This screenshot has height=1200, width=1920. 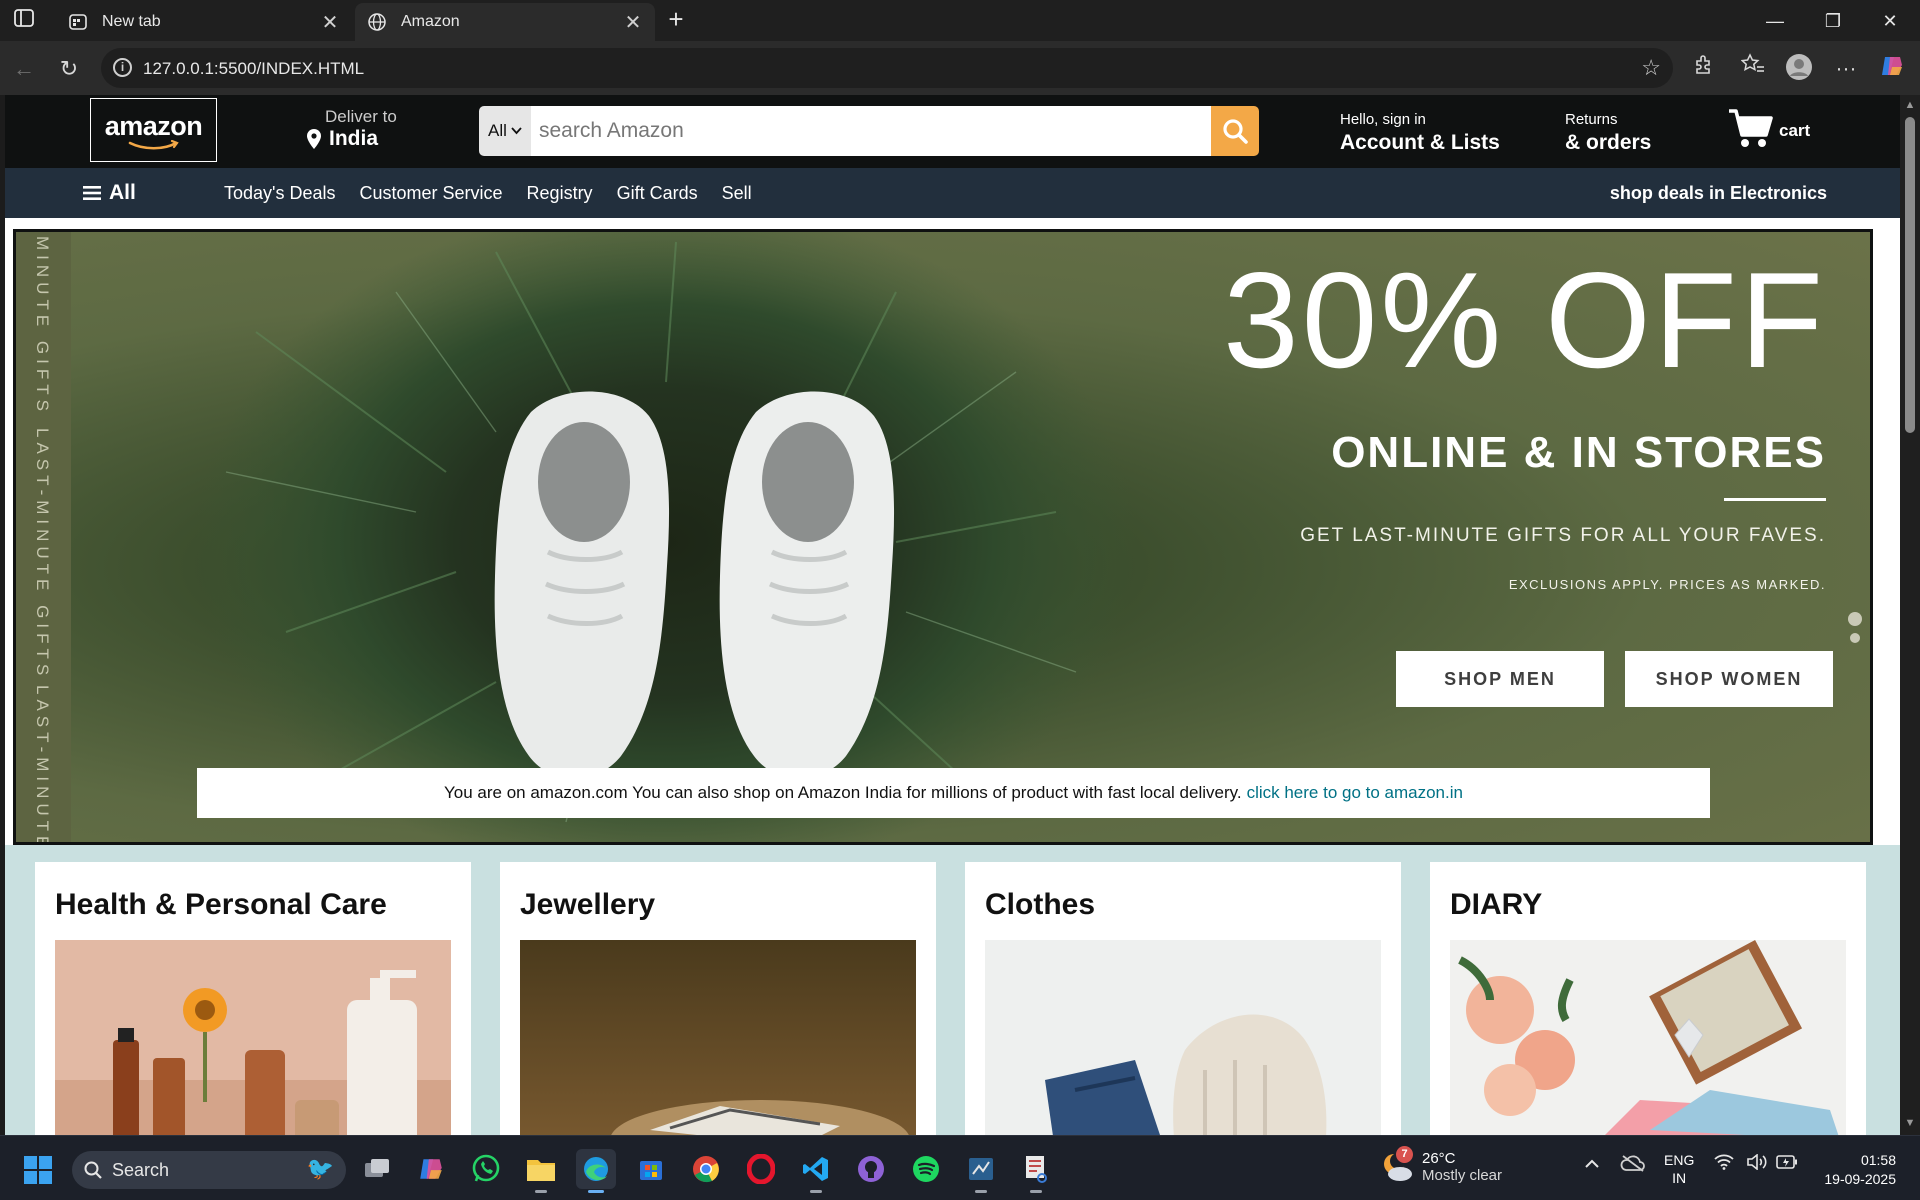 What do you see at coordinates (122, 67) in the screenshot?
I see `site-info-icon: i` at bounding box center [122, 67].